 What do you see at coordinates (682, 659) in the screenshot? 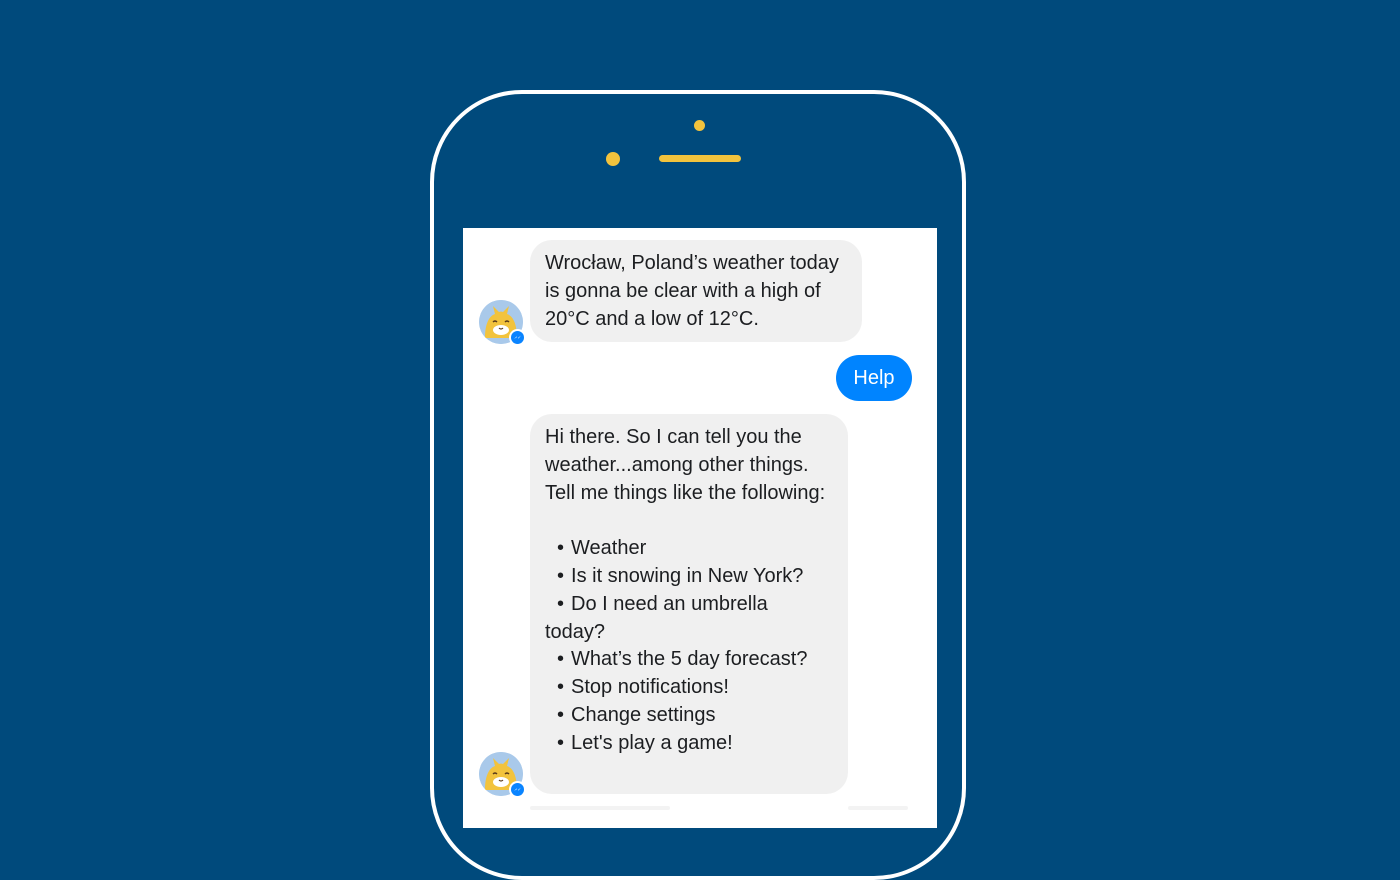
I see `list-item: • What’s the 5 day forecast?` at bounding box center [682, 659].